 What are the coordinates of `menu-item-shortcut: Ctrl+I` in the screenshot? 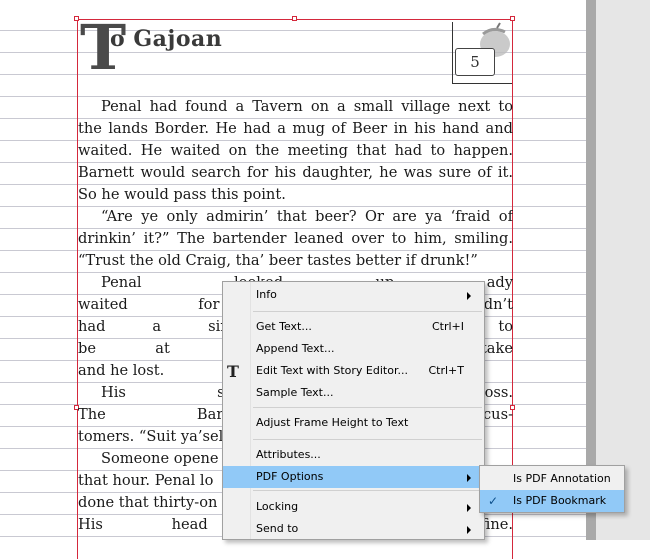 It's located at (447, 326).